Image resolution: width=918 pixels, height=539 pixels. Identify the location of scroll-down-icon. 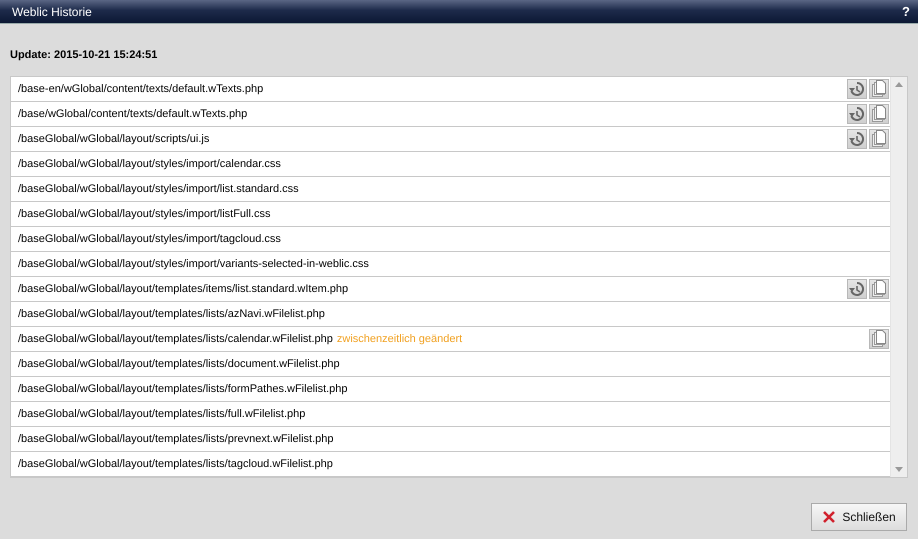
(899, 469).